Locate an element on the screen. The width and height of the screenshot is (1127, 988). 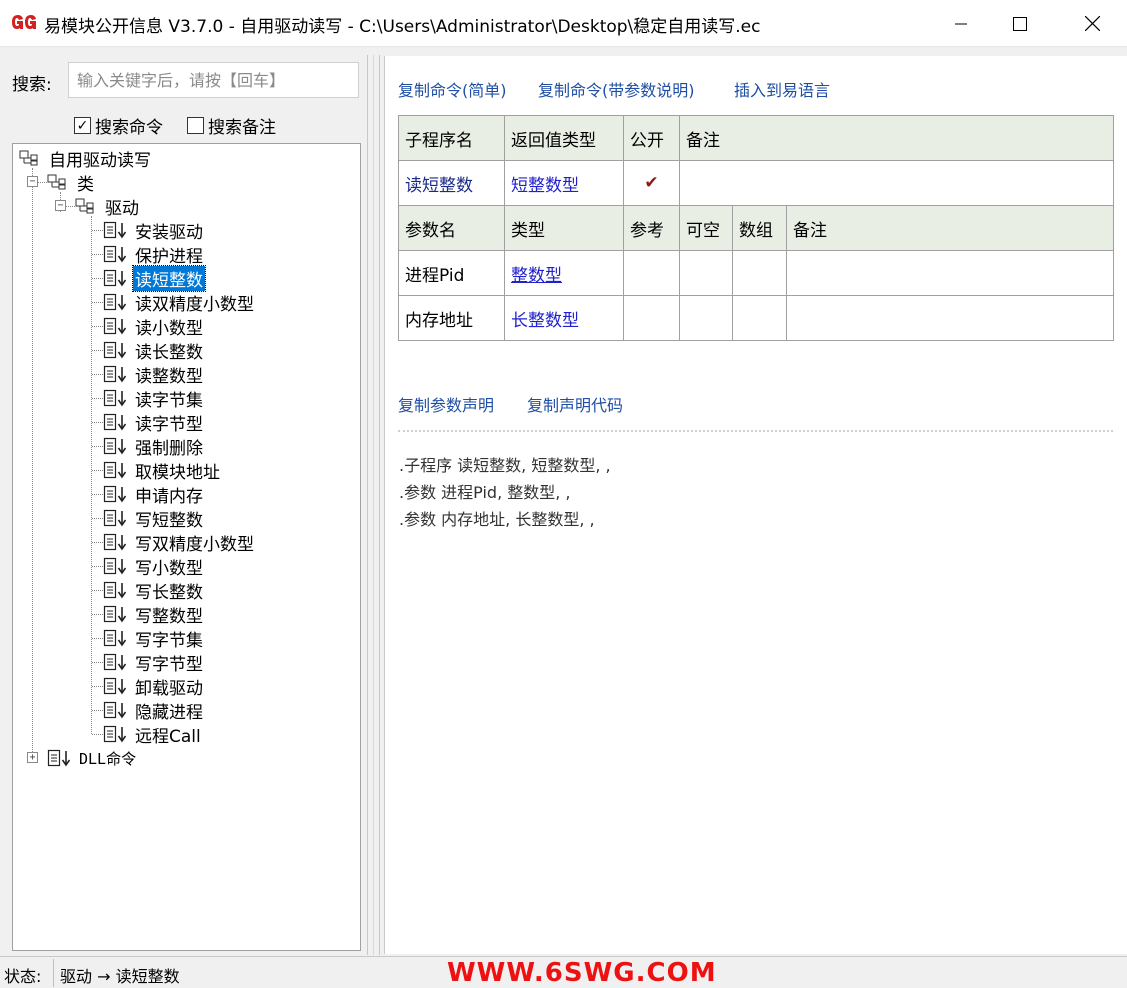
tree-node-method: 隐藏进程 is located at coordinates (154, 710).